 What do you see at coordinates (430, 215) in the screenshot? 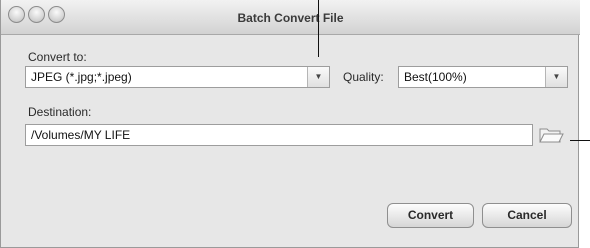
I see `convert-button: Convert` at bounding box center [430, 215].